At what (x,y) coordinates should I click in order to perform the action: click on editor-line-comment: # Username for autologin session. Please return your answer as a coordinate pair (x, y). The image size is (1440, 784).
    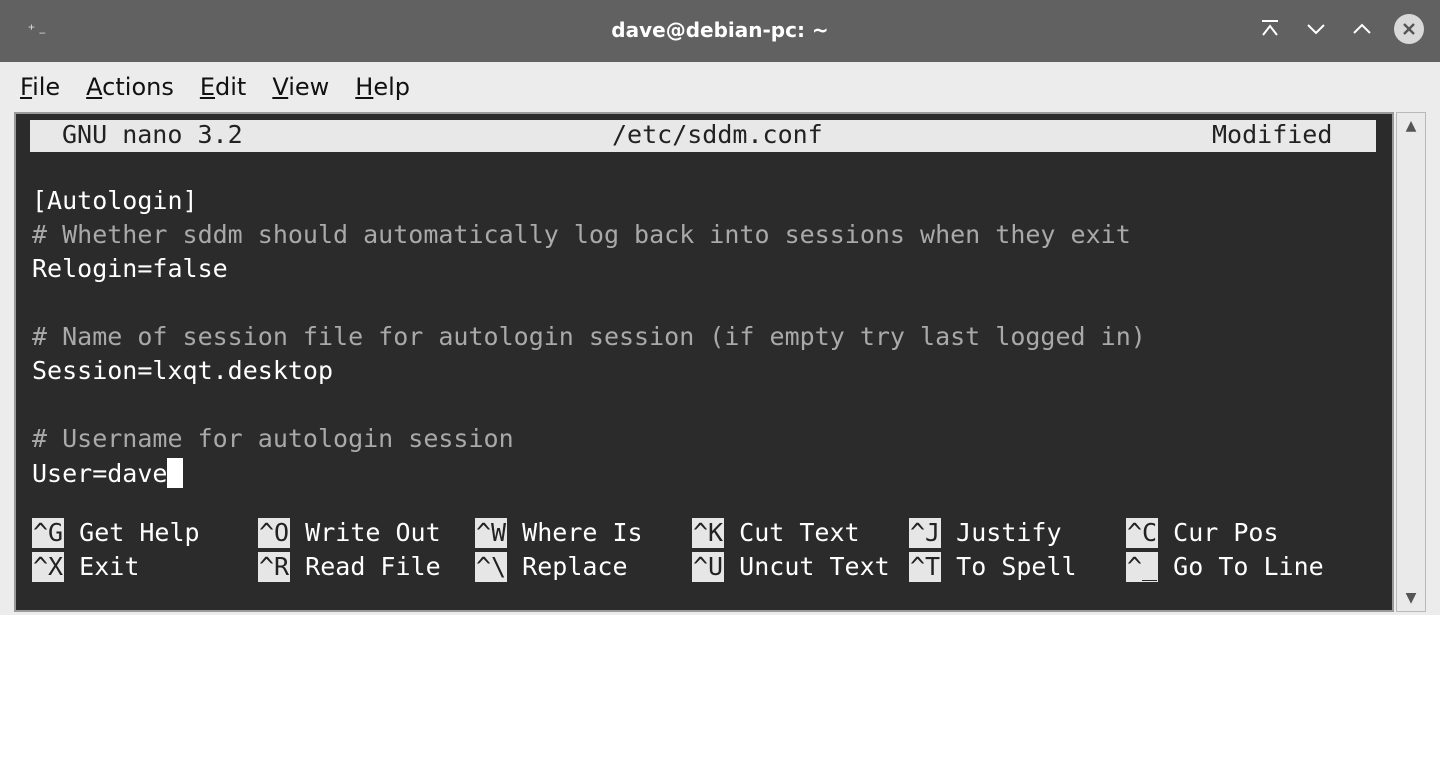
    Looking at the image, I should click on (273, 438).